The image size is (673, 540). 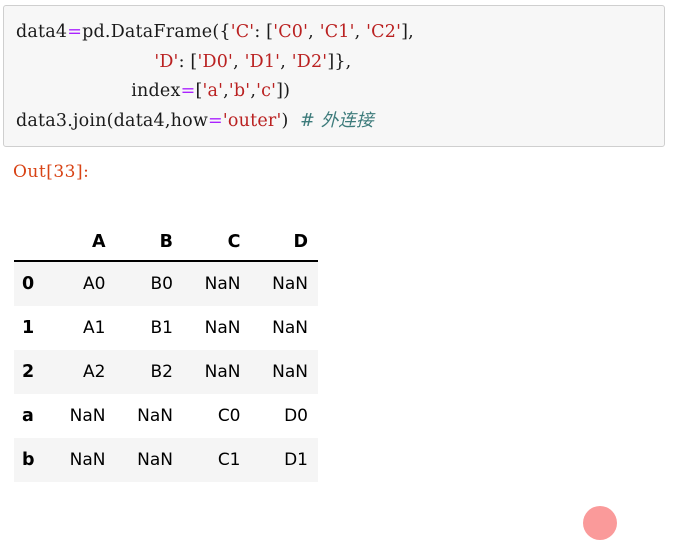 I want to click on code-token-str: 'c', so click(x=266, y=91).